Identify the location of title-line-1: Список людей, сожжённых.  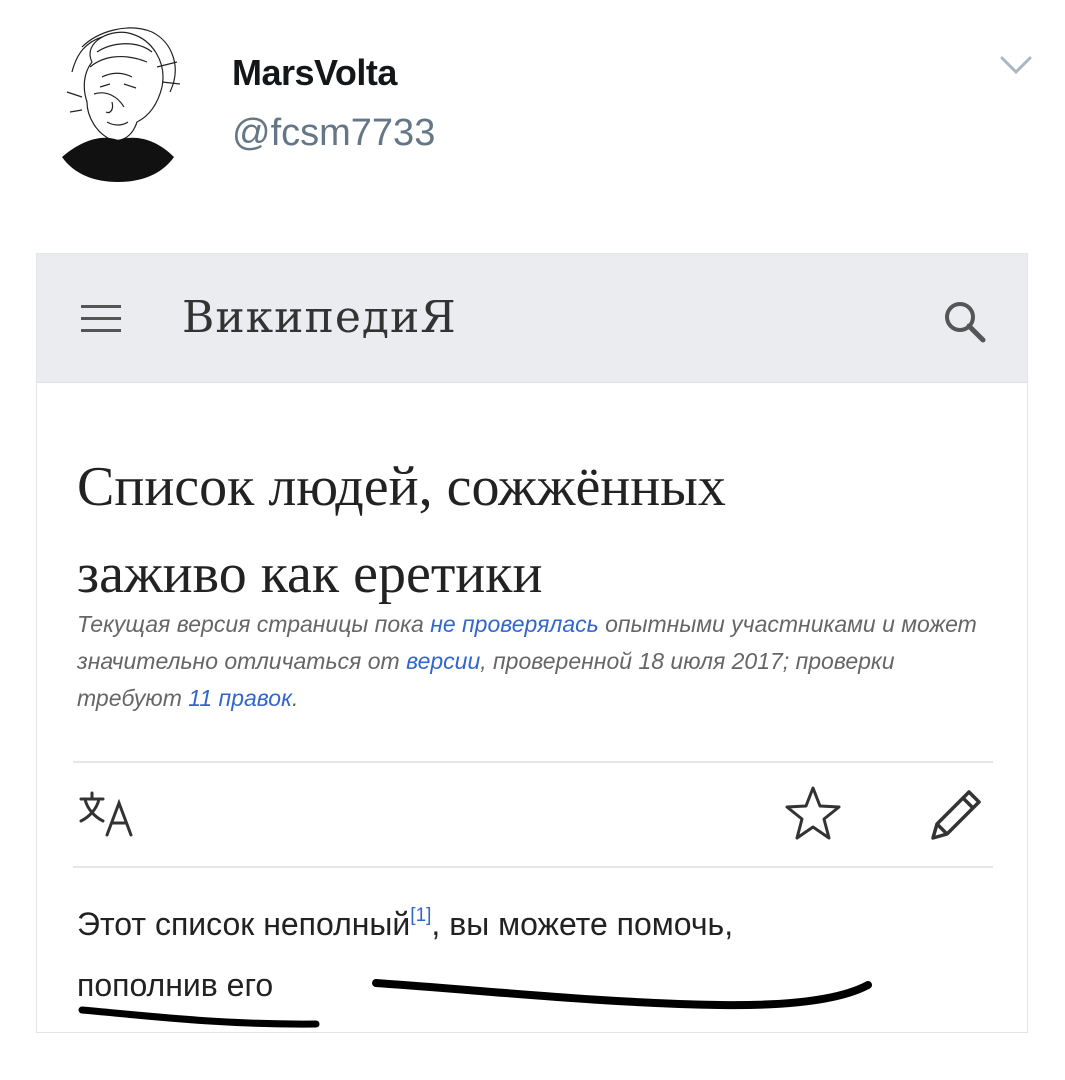
(401, 487).